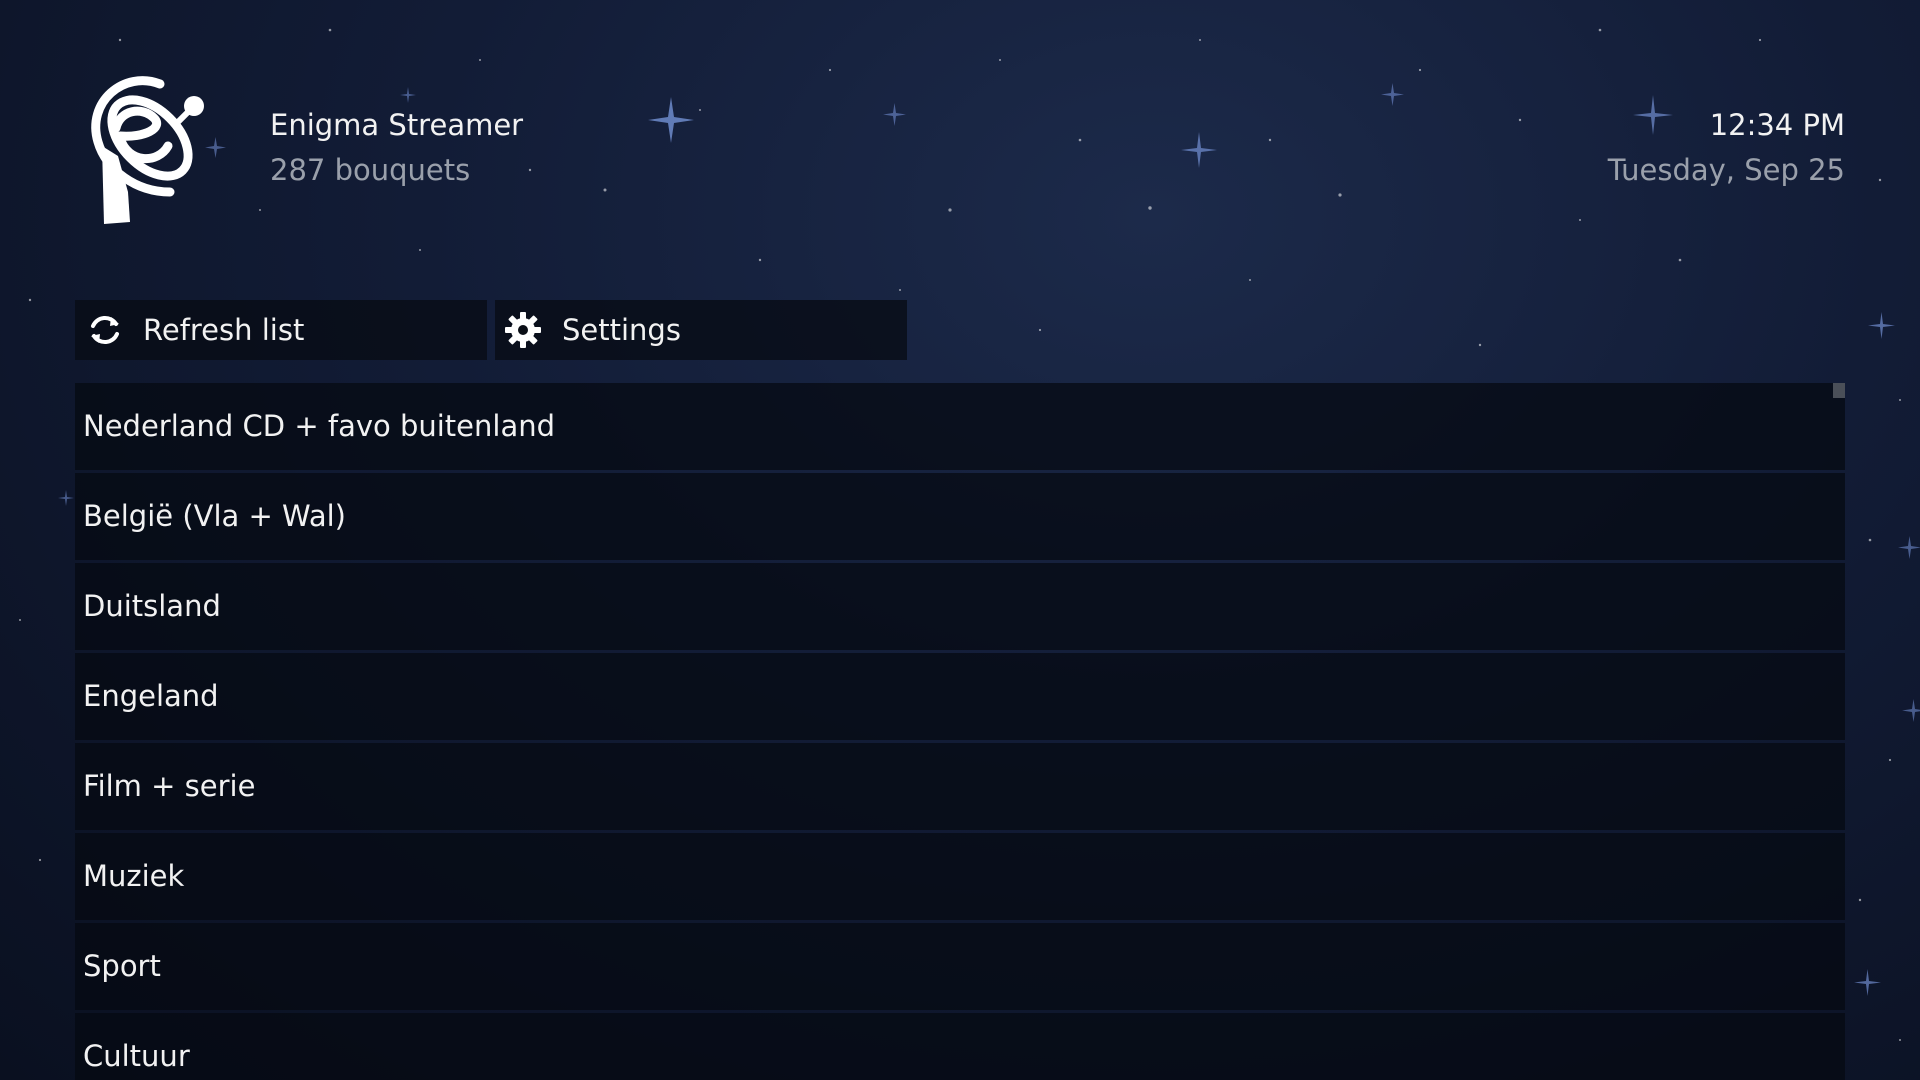  What do you see at coordinates (319, 426) in the screenshot?
I see `list-item-label: Nederland CD + favo buitenland` at bounding box center [319, 426].